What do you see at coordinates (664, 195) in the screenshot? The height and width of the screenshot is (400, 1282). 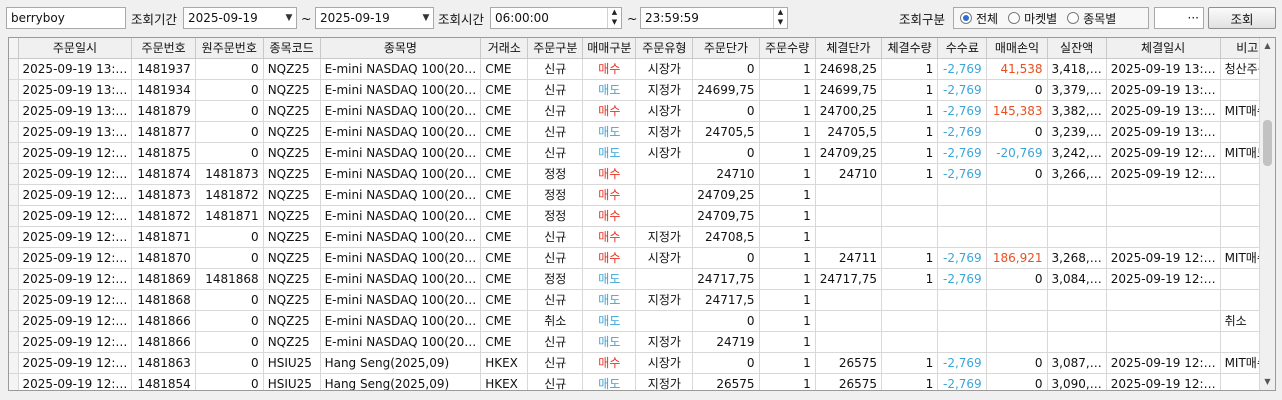 I see `cell-order-type` at bounding box center [664, 195].